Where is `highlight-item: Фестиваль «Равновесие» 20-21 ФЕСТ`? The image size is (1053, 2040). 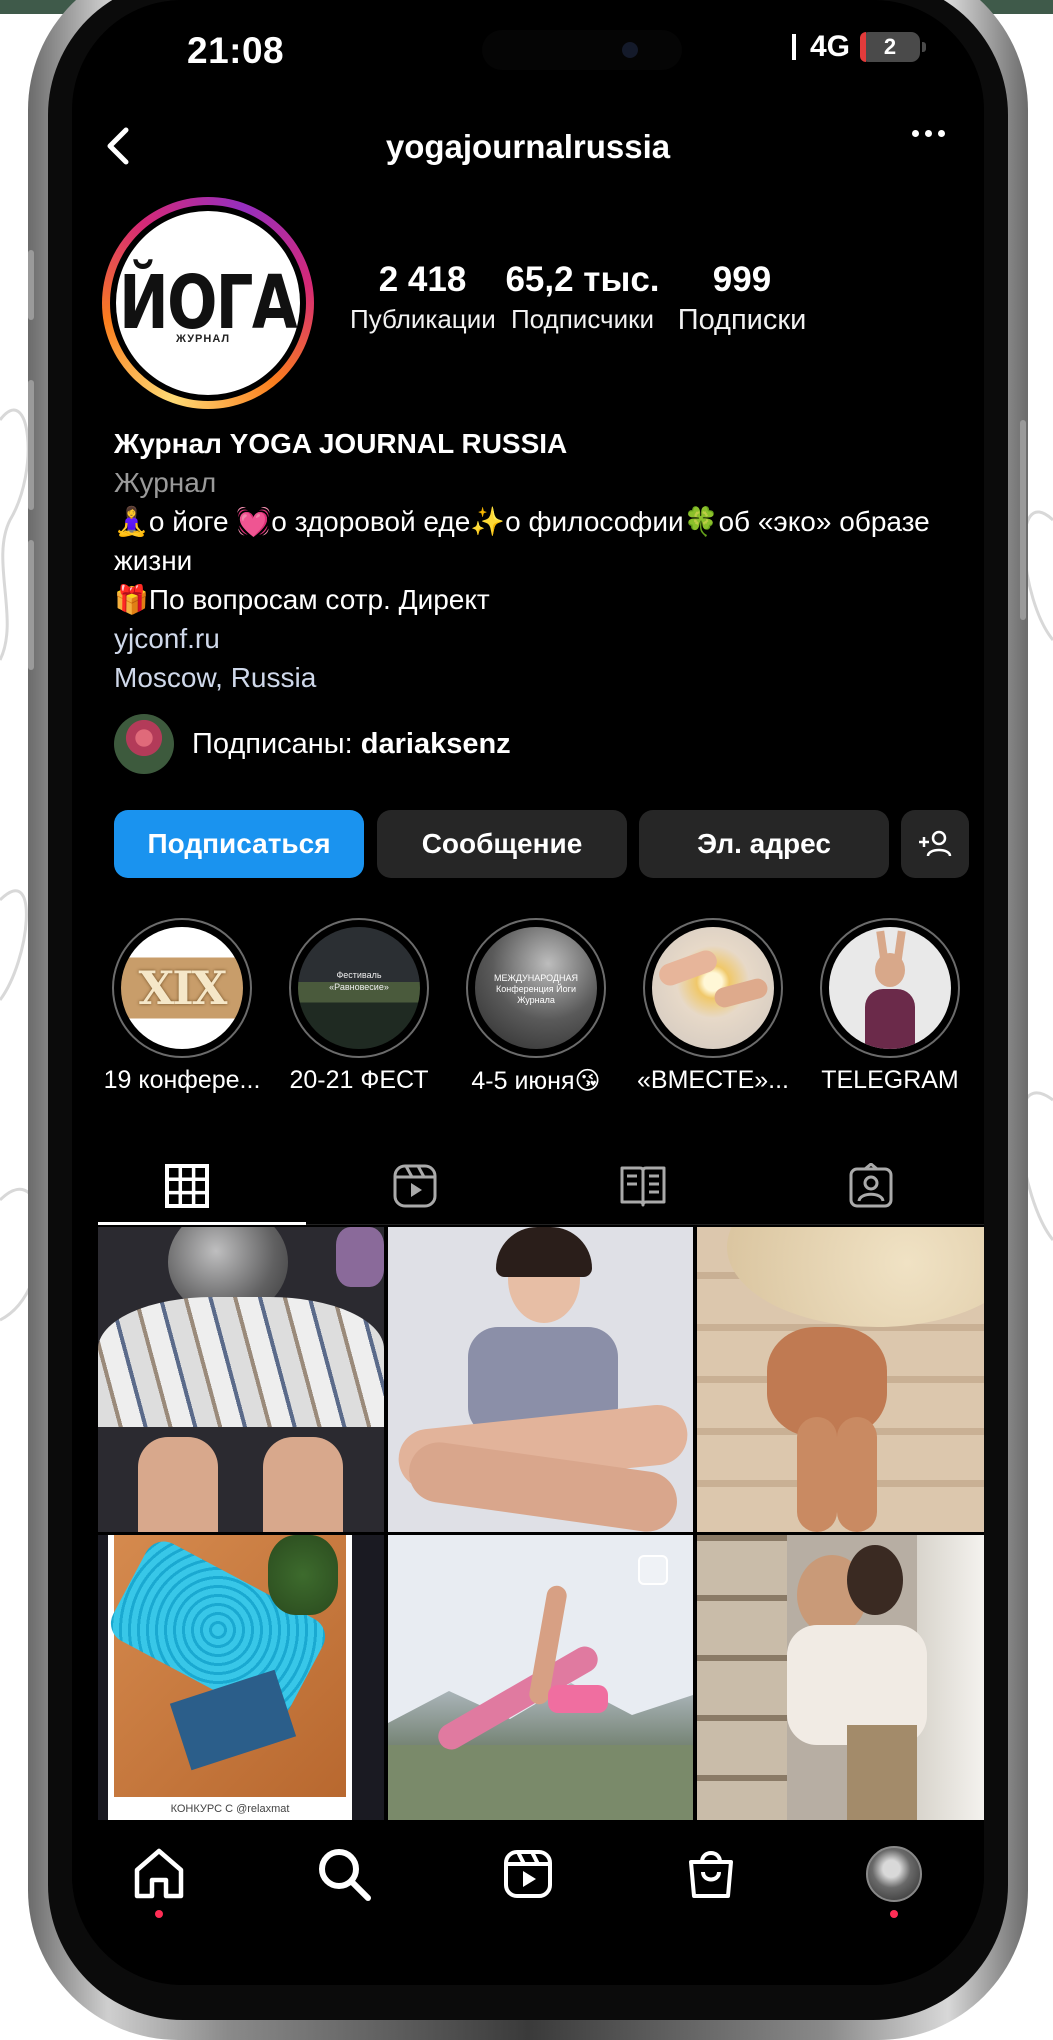 highlight-item: Фестиваль «Равновесие» 20-21 ФЕСТ is located at coordinates (359, 1006).